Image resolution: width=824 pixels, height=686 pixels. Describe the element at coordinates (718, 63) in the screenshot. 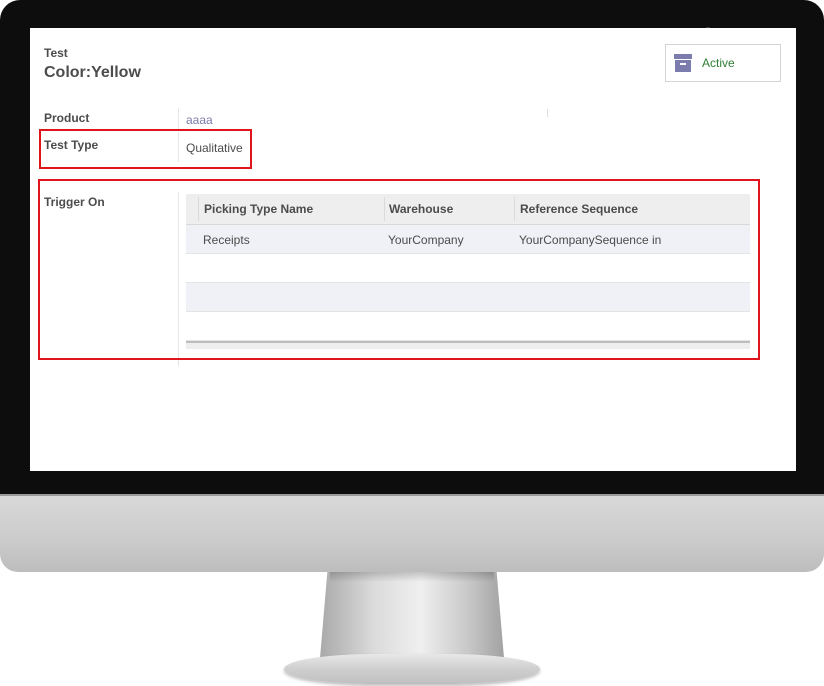

I see `active-label: Active` at that location.